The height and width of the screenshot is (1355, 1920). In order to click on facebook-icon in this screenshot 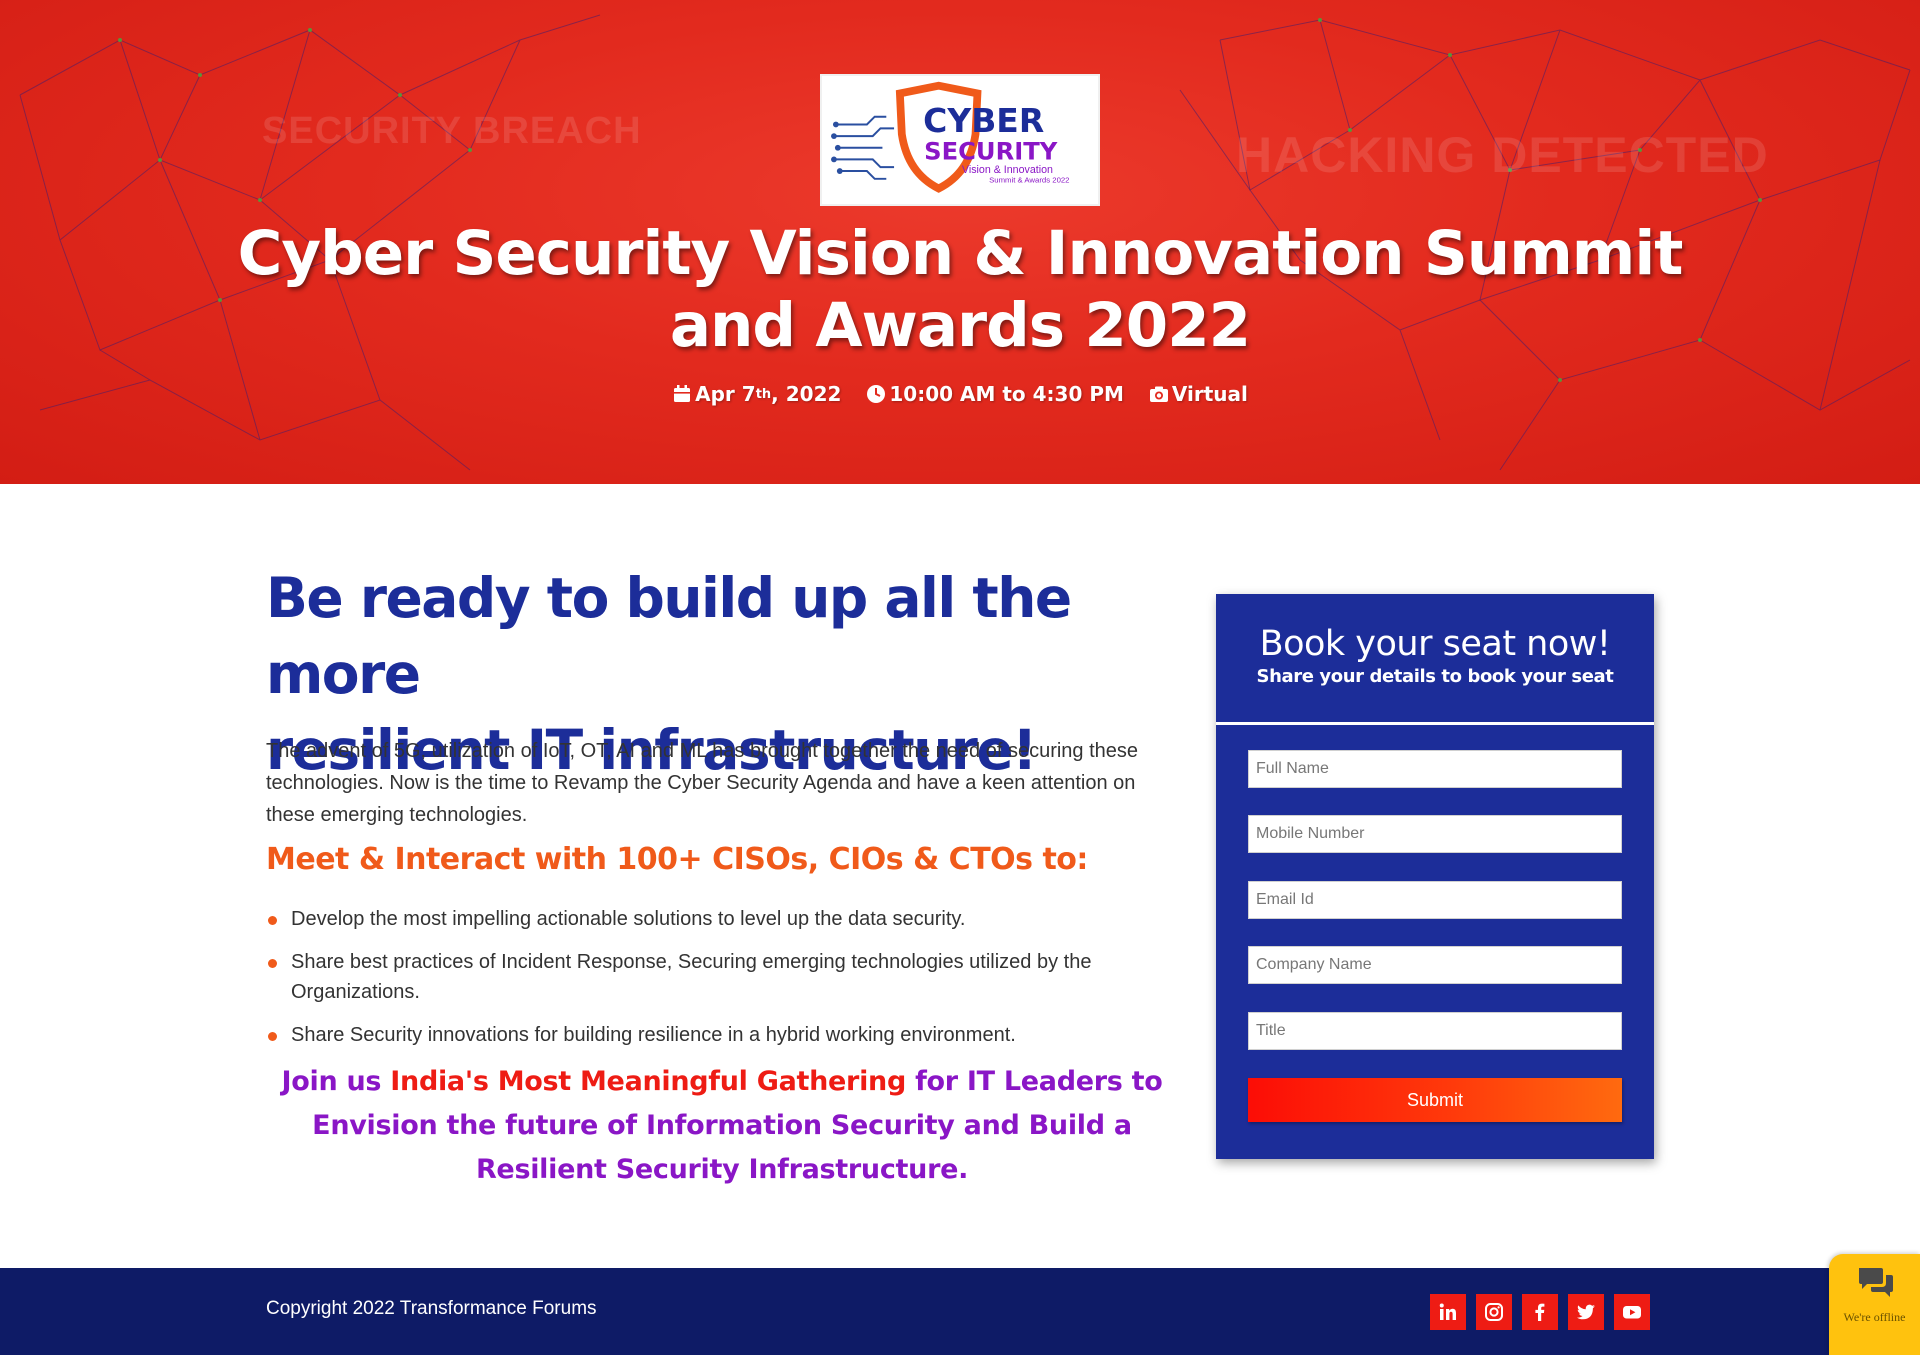, I will do `click(1540, 1312)`.